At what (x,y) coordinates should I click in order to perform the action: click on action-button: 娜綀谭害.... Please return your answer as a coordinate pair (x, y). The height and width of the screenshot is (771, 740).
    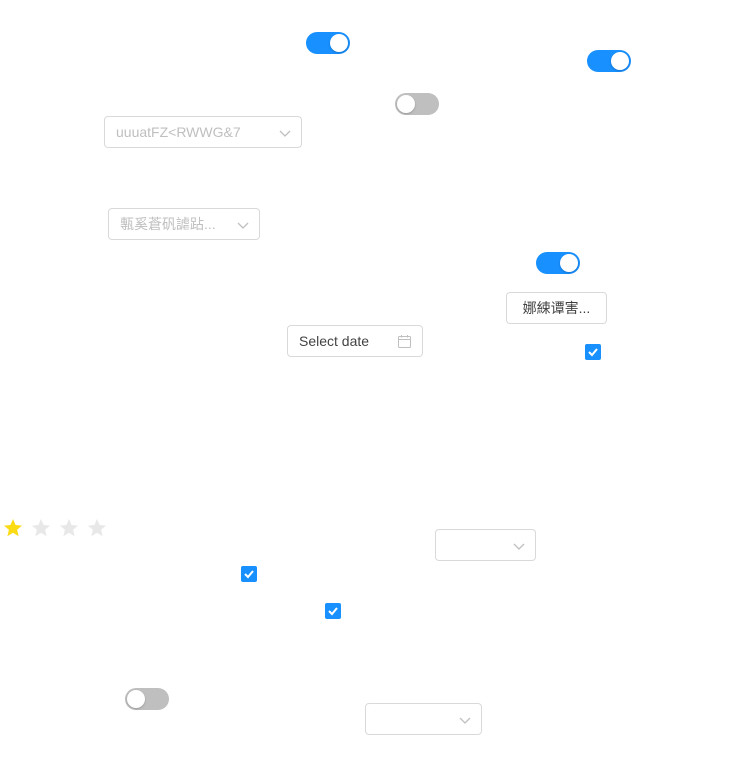
    Looking at the image, I should click on (556, 308).